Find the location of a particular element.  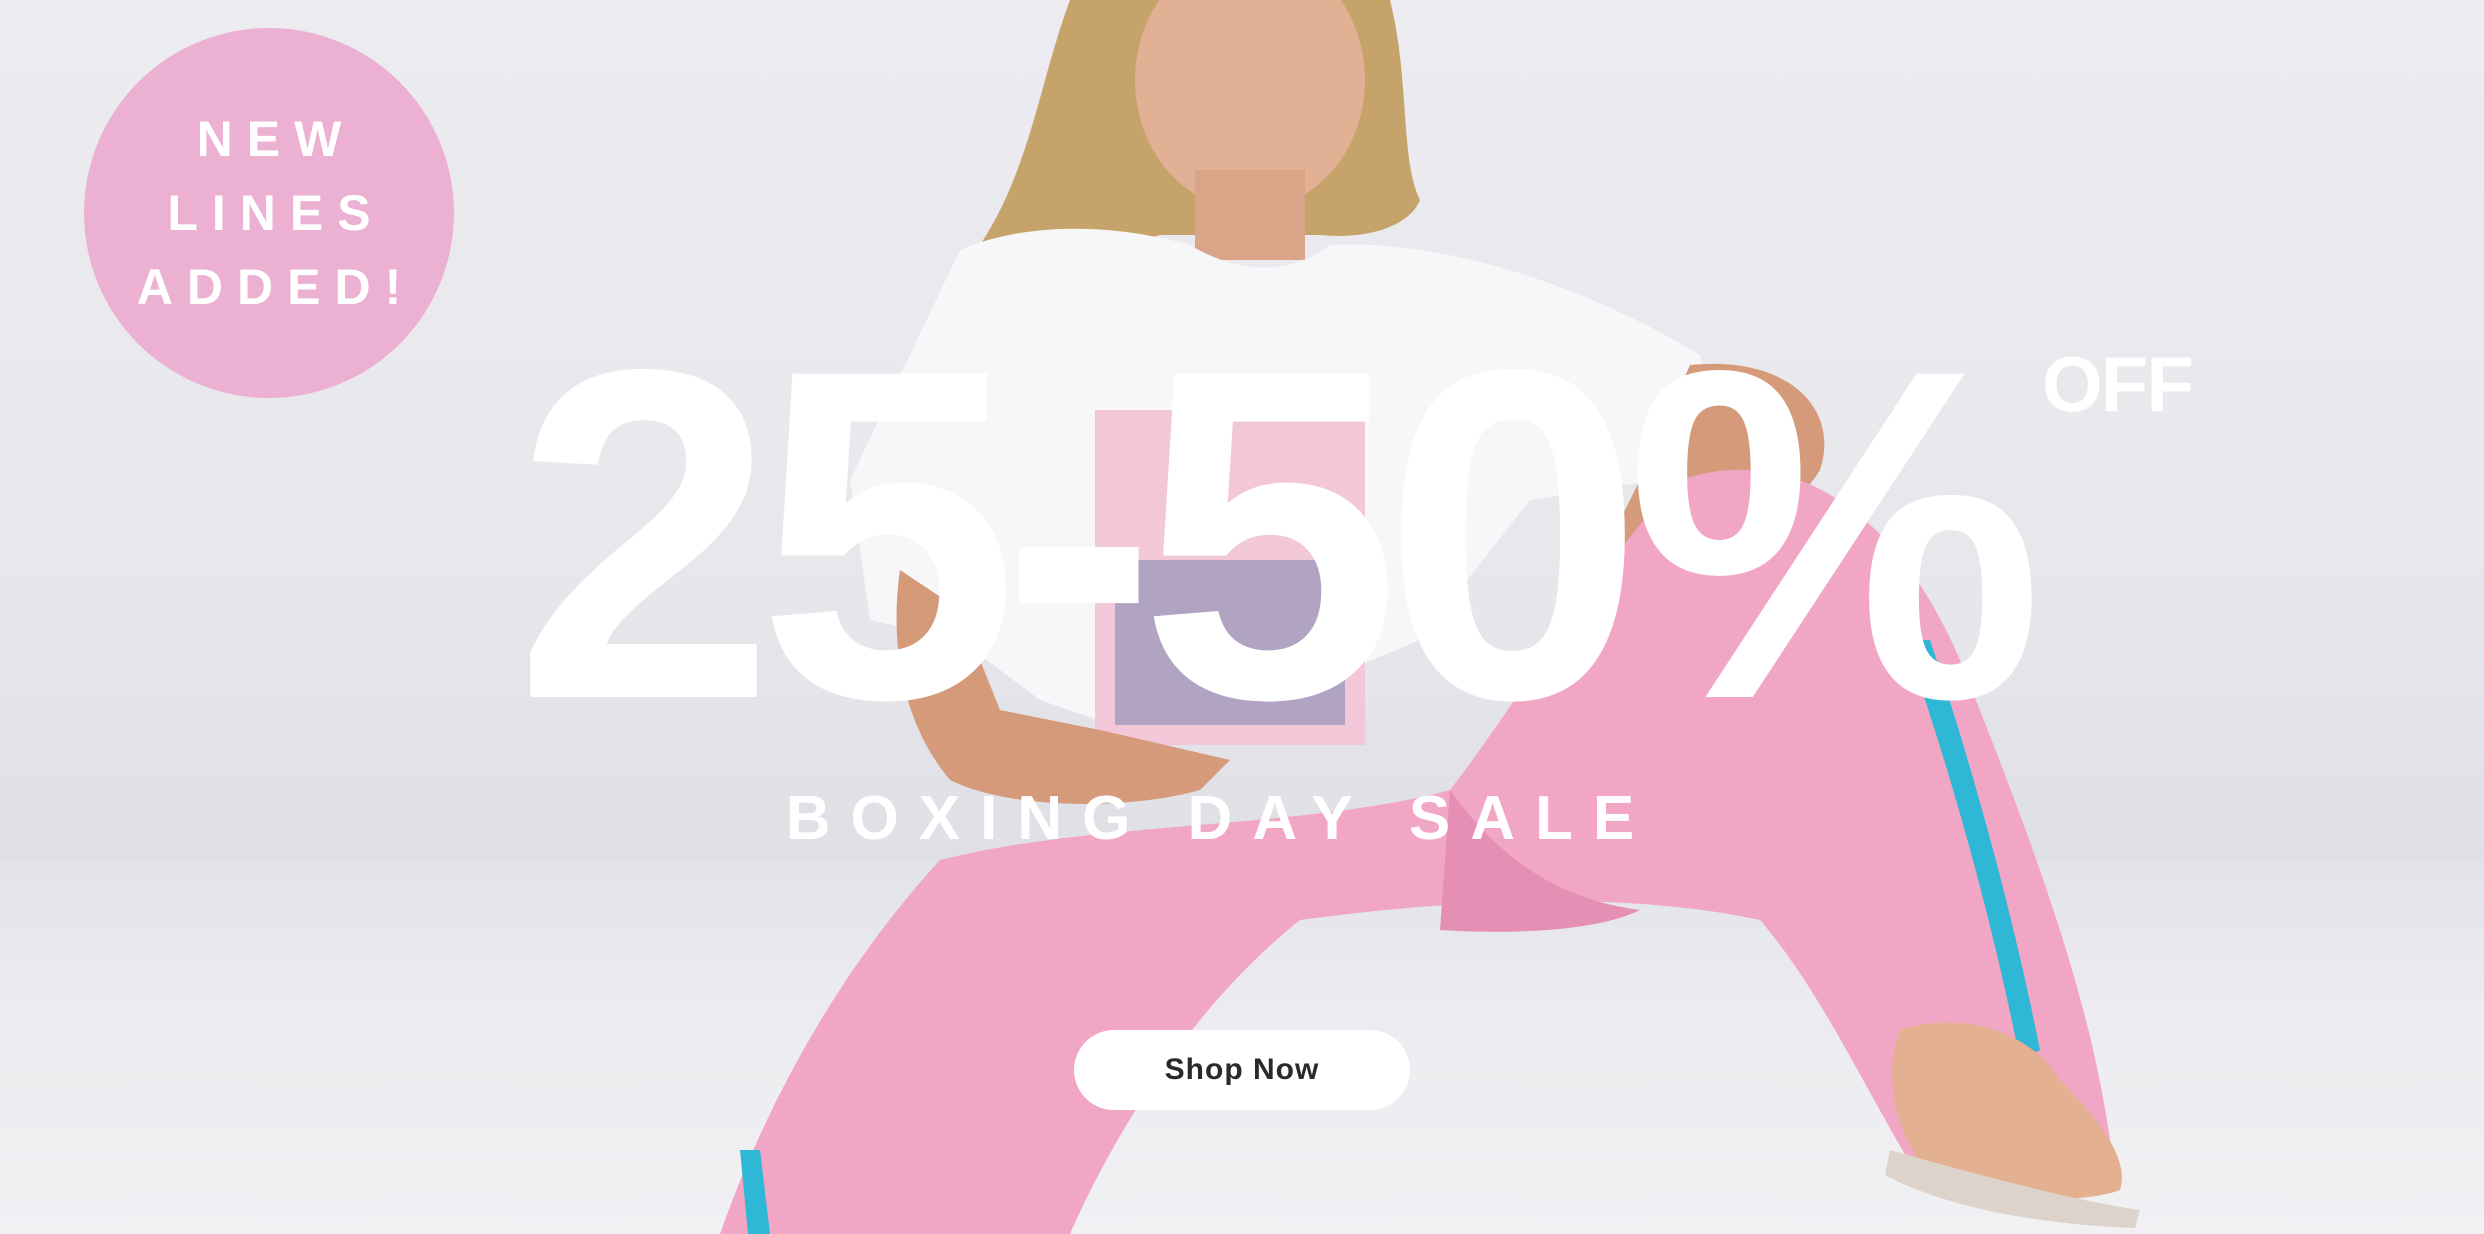

sale-subheadline: BOXING DAY SALE is located at coordinates (1220, 818).